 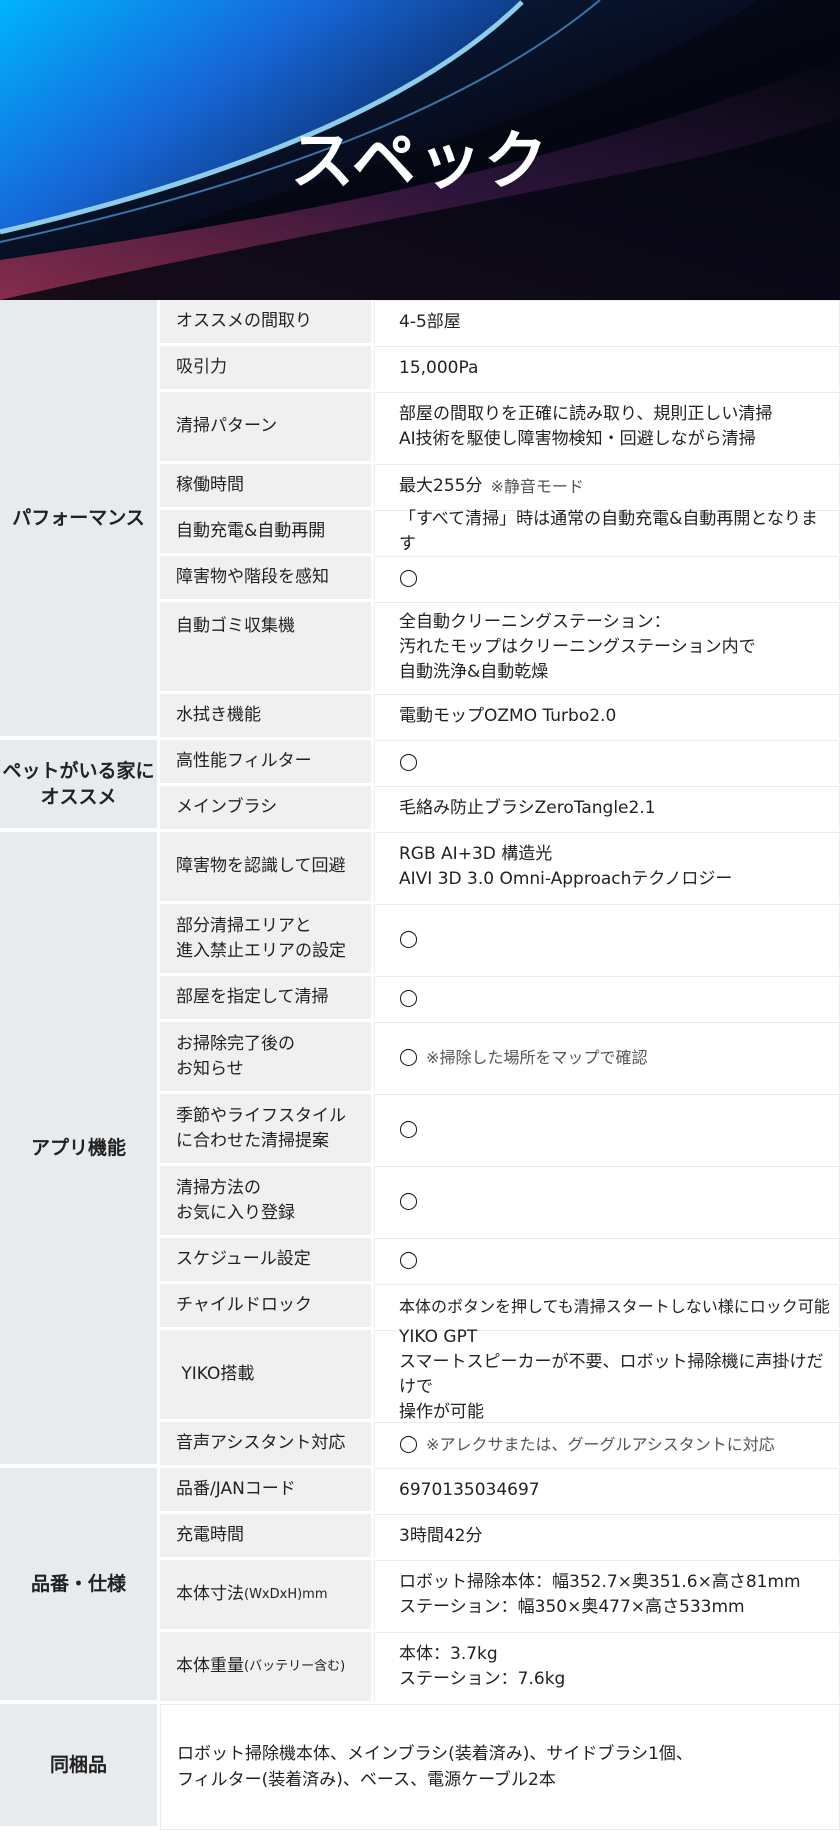 I want to click on row-label: 本体寸法 (WxDxH)mm, so click(x=267, y=1596).